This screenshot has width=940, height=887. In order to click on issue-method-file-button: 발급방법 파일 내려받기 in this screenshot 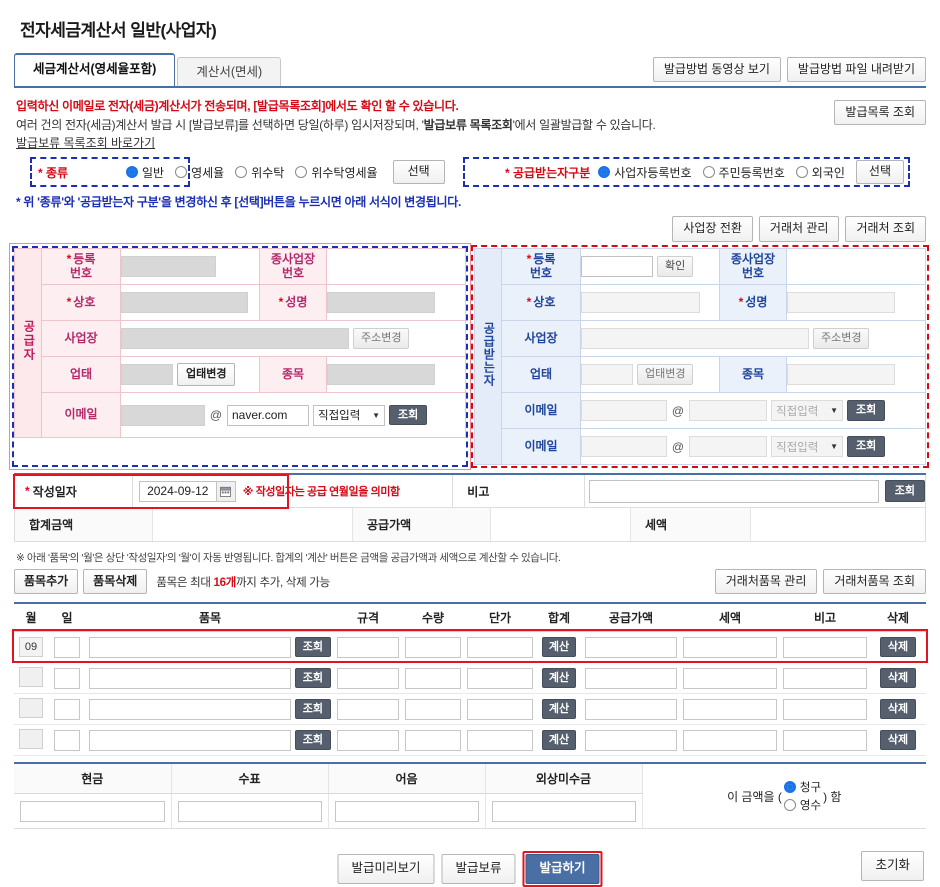, I will do `click(856, 69)`.